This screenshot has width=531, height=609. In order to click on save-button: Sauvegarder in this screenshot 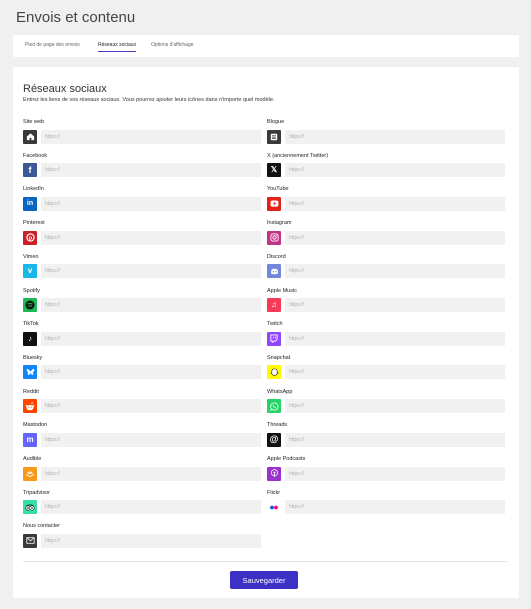, I will do `click(264, 580)`.